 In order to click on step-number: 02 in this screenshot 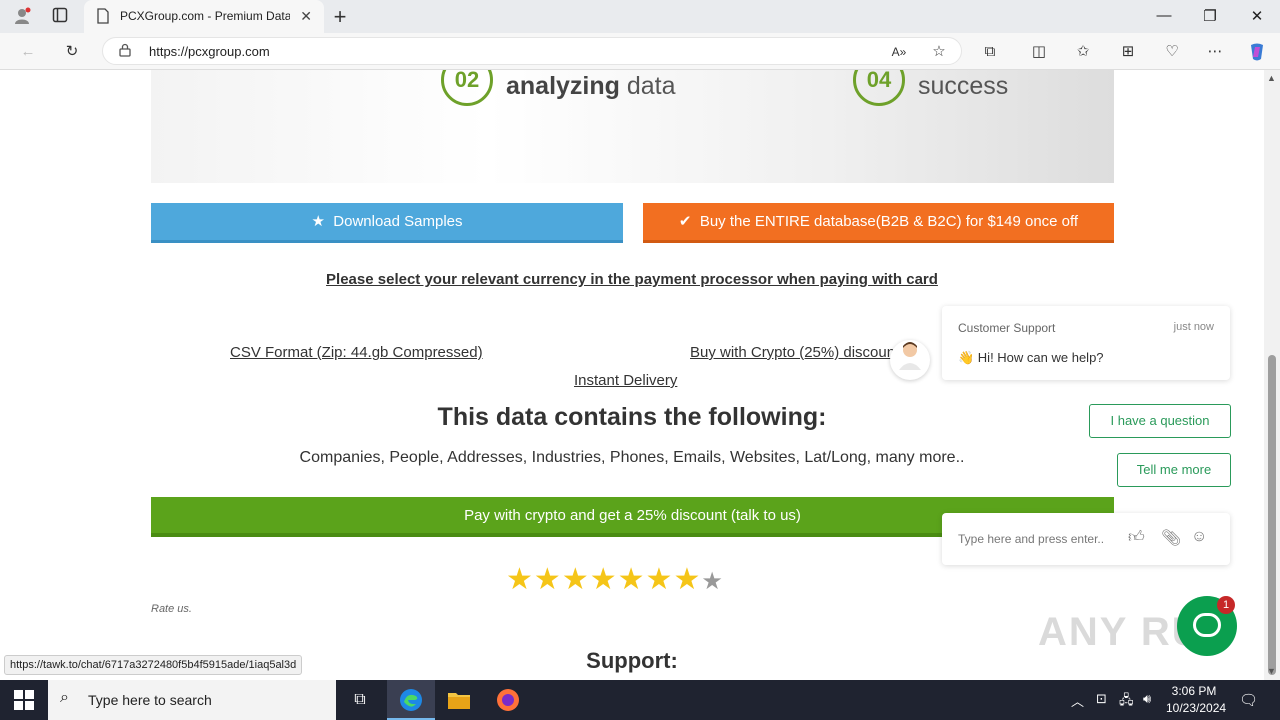, I will do `click(467, 88)`.